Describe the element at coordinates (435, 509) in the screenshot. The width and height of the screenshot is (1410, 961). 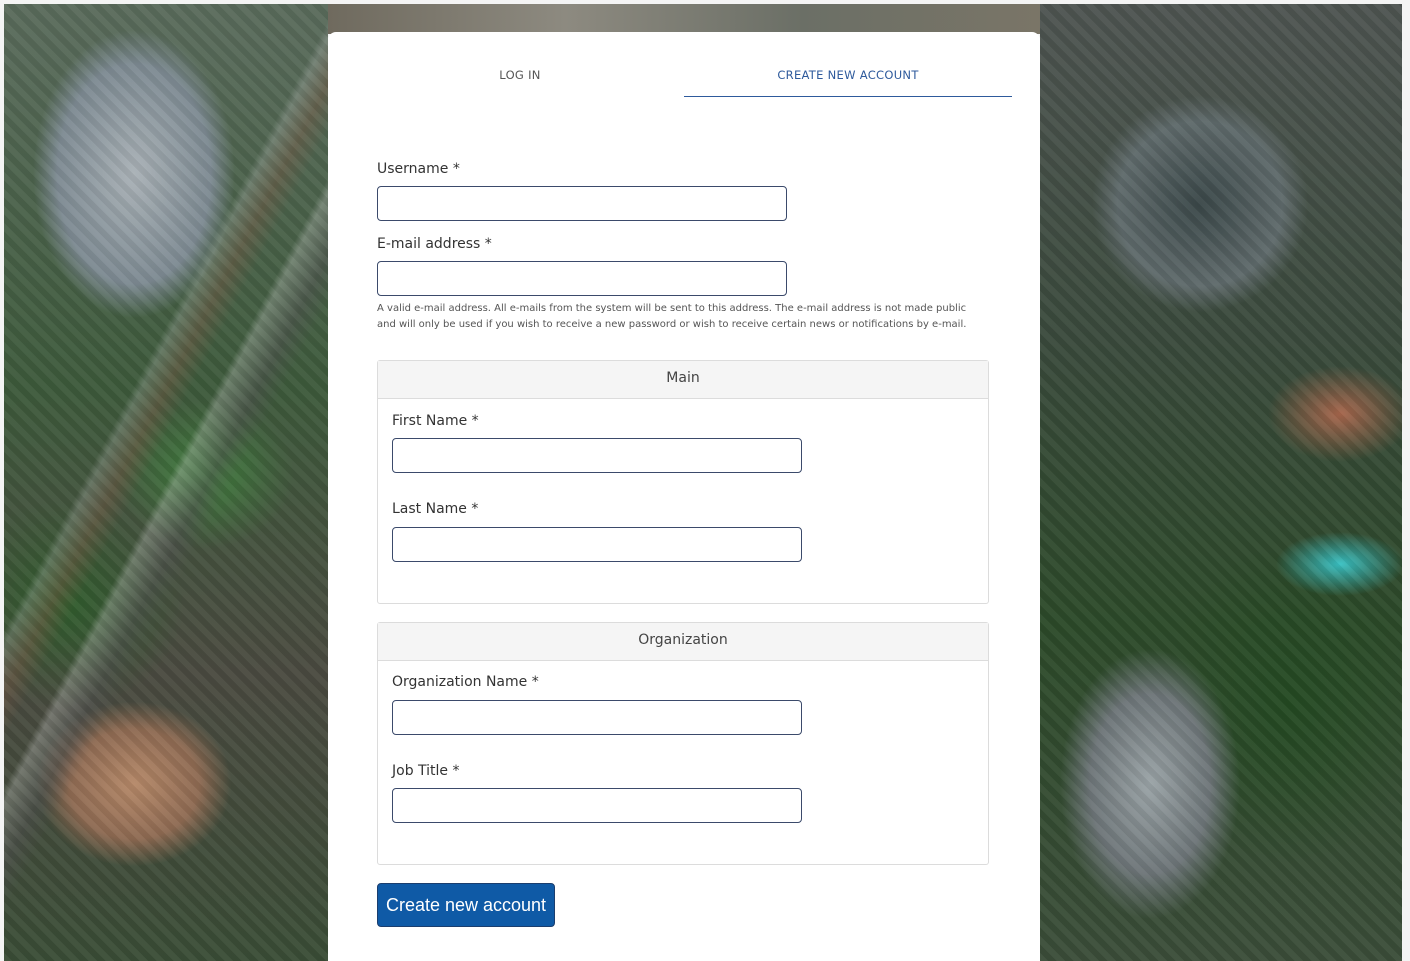
I see `last-name-label: Last Name *` at that location.